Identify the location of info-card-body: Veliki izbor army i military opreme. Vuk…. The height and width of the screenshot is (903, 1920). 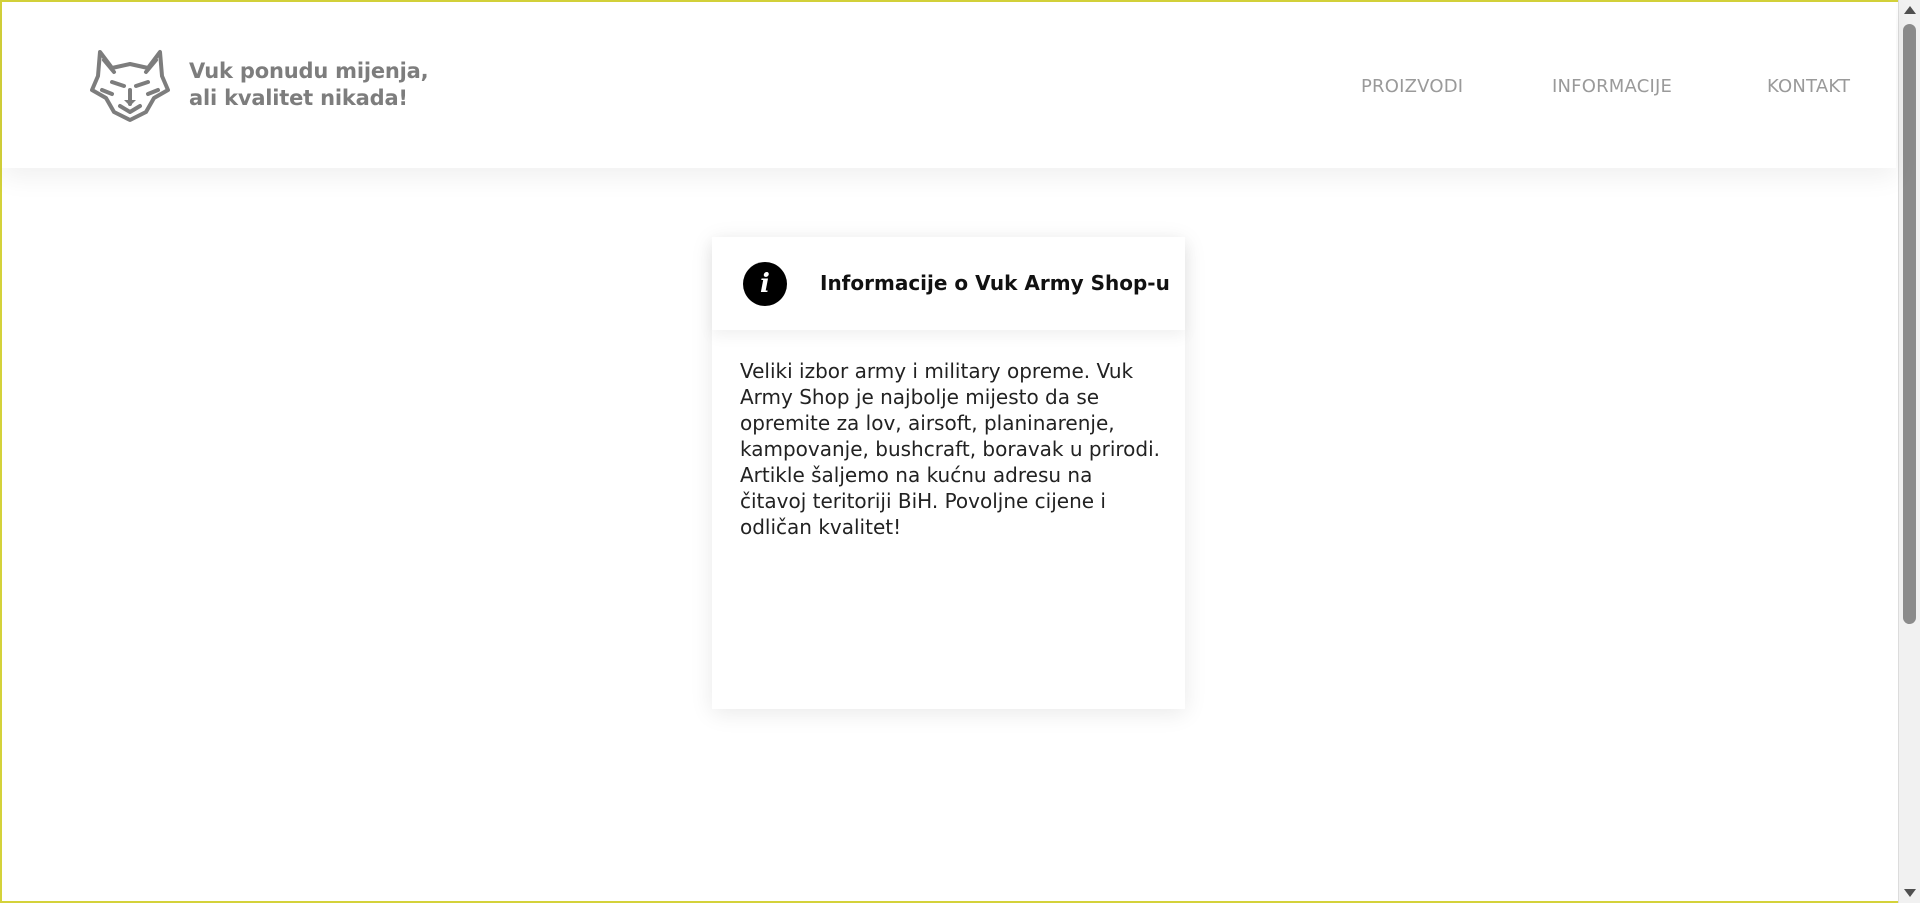
(950, 449).